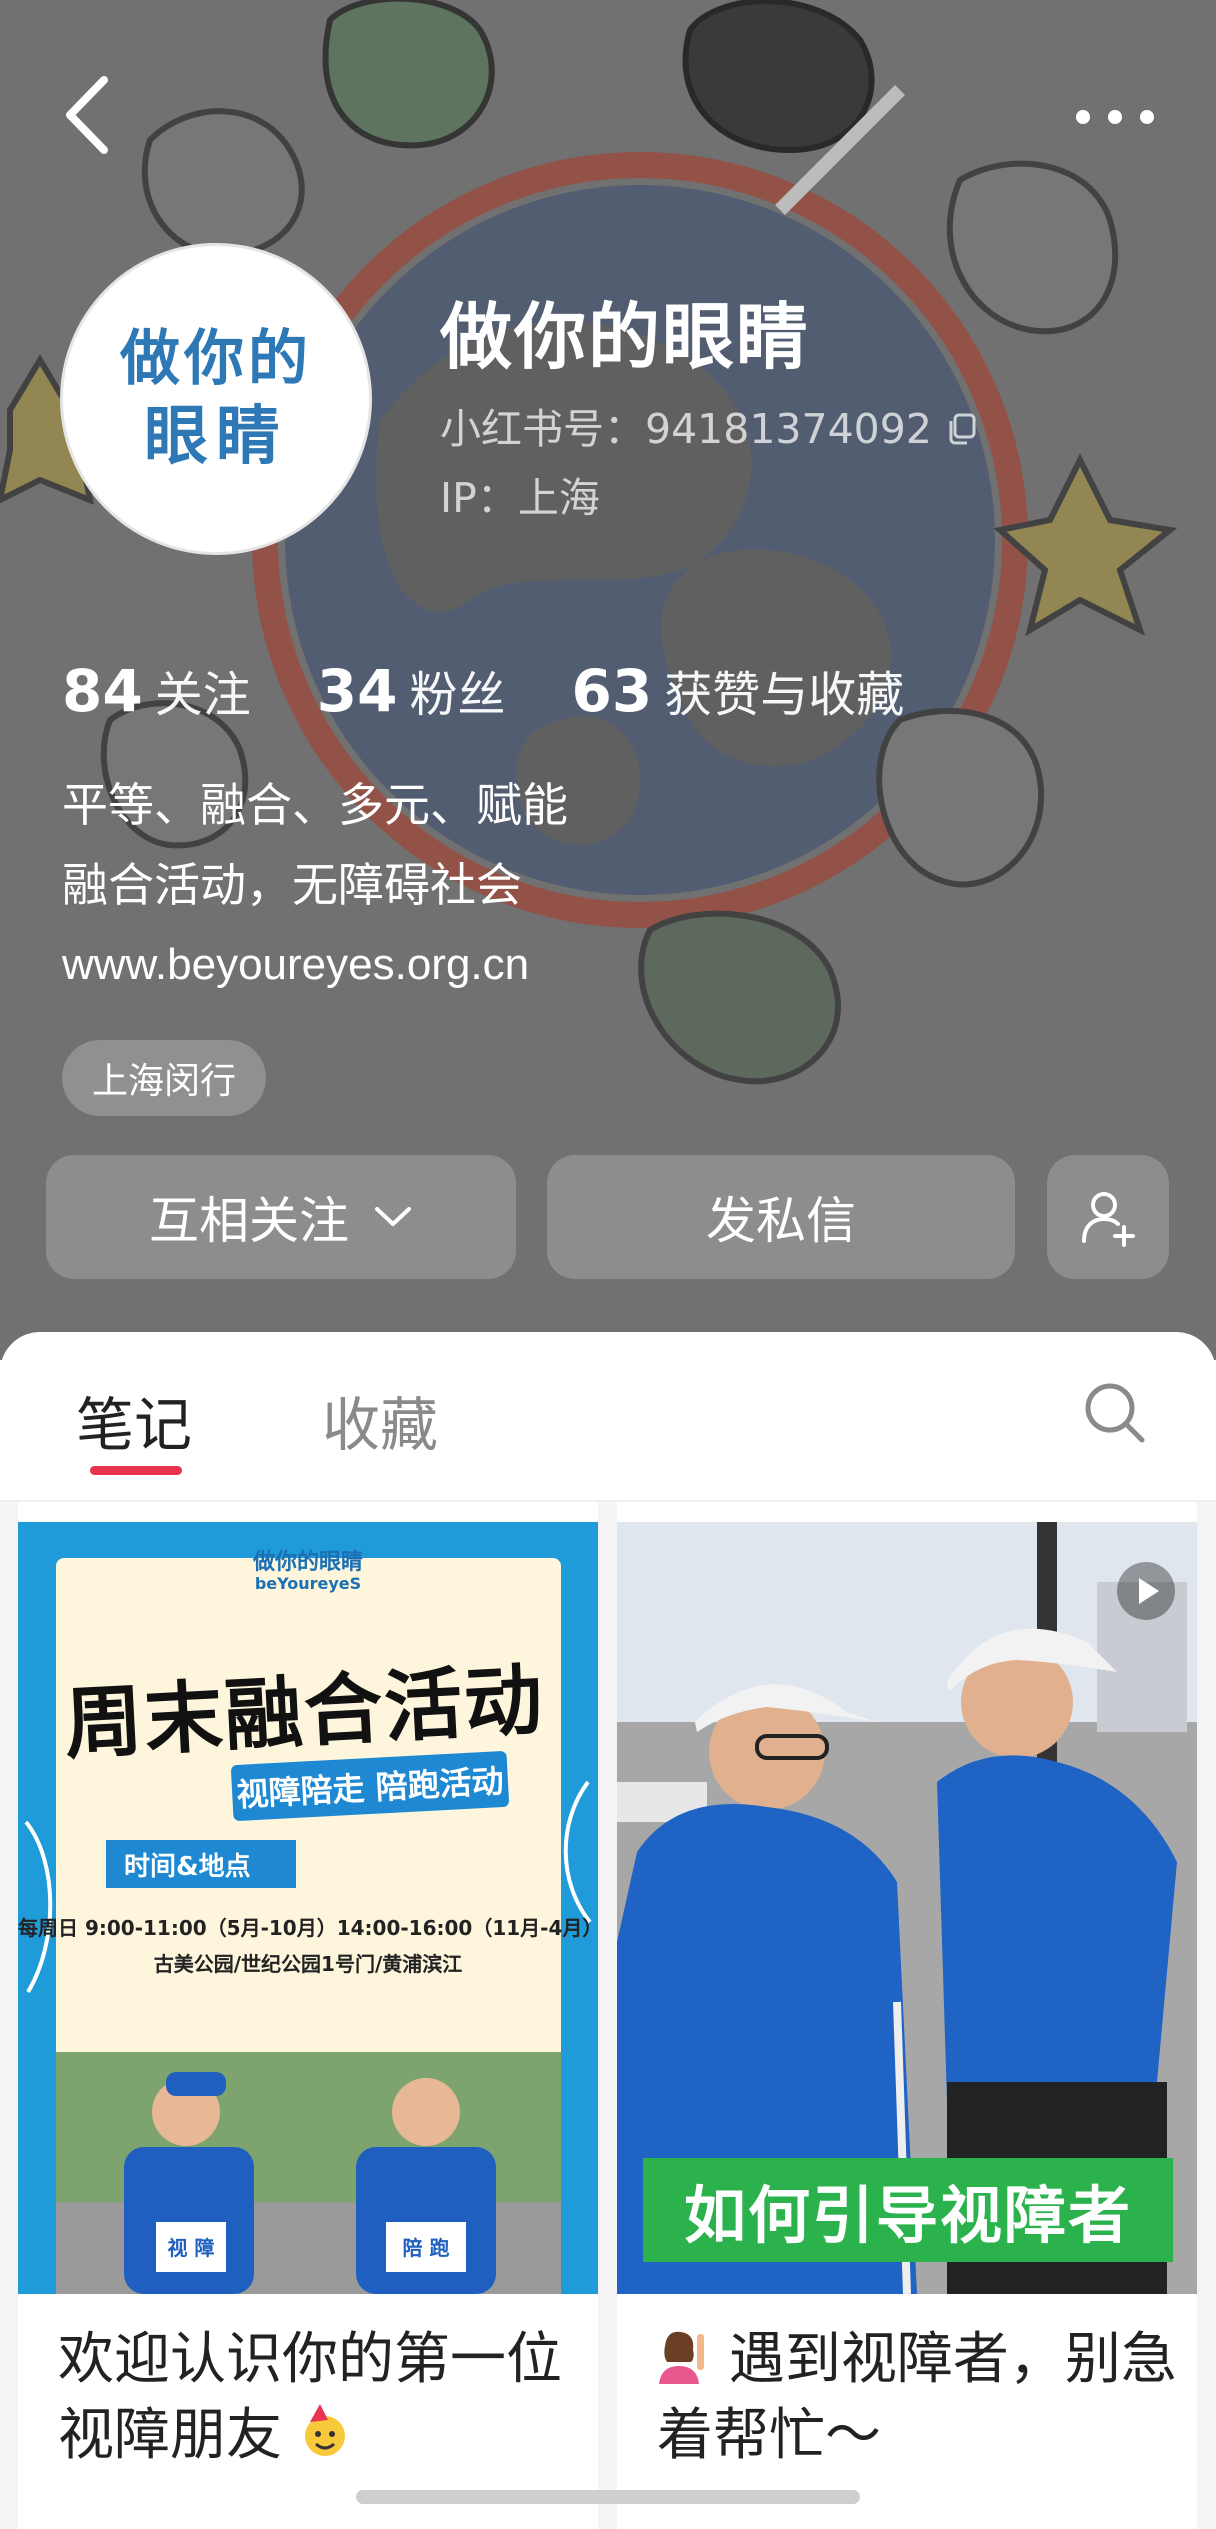 The width and height of the screenshot is (1216, 2529). I want to click on follow-label: 互相关注, so click(249, 1221).